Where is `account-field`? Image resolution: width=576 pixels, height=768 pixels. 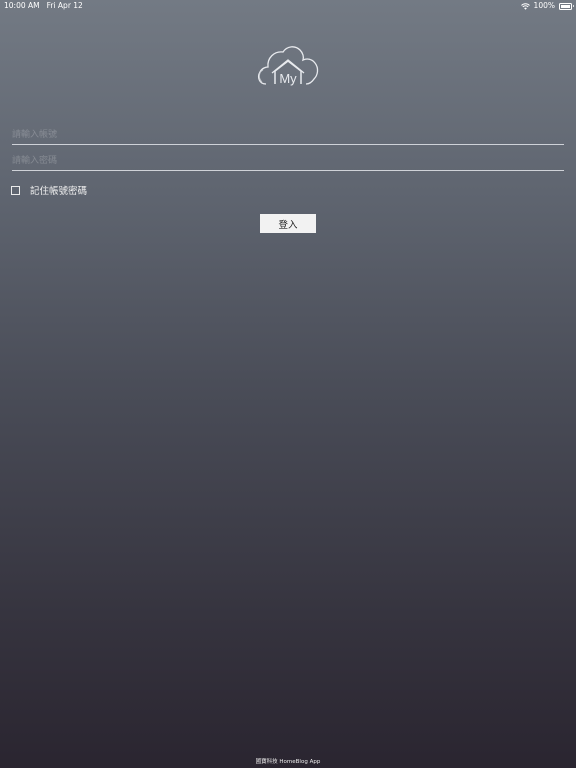
account-field is located at coordinates (288, 134).